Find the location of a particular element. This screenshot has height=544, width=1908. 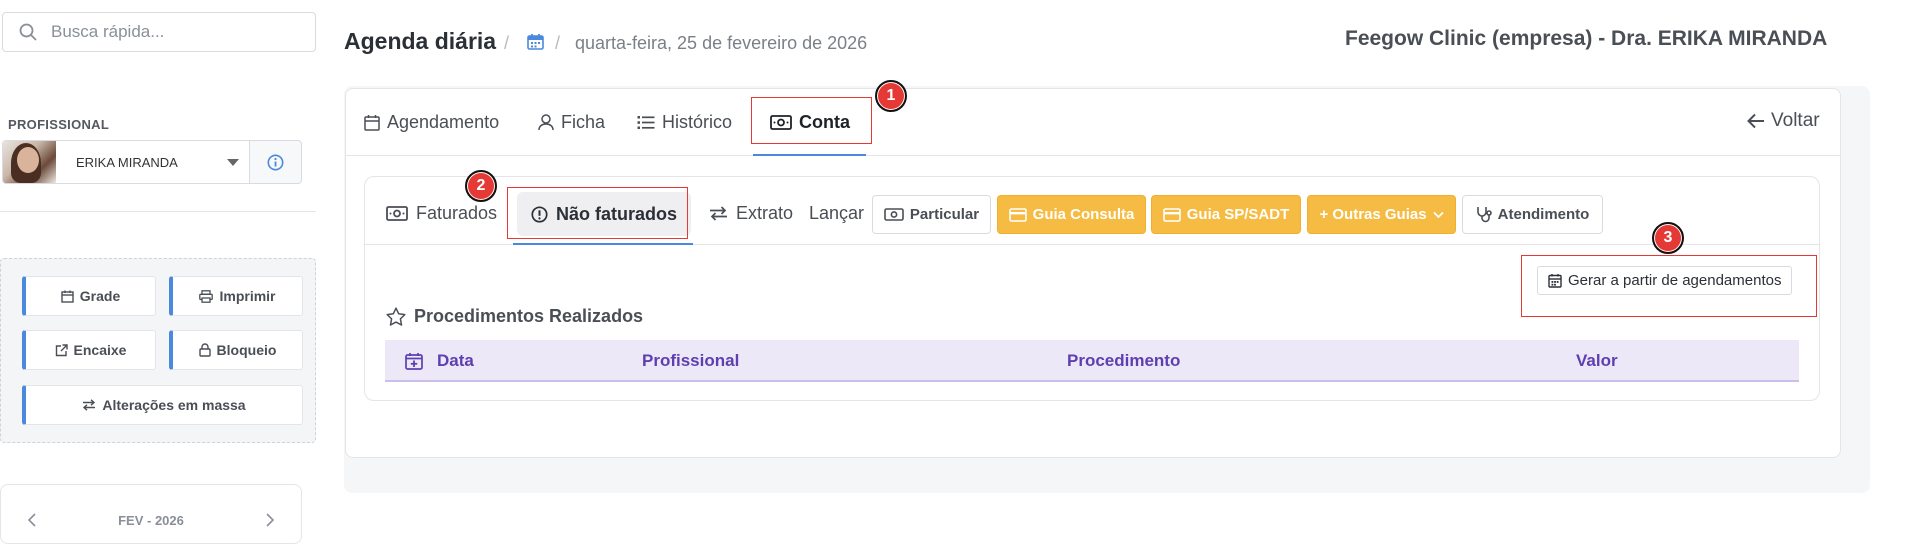

annotation-badge-3: 3 is located at coordinates (1668, 238).